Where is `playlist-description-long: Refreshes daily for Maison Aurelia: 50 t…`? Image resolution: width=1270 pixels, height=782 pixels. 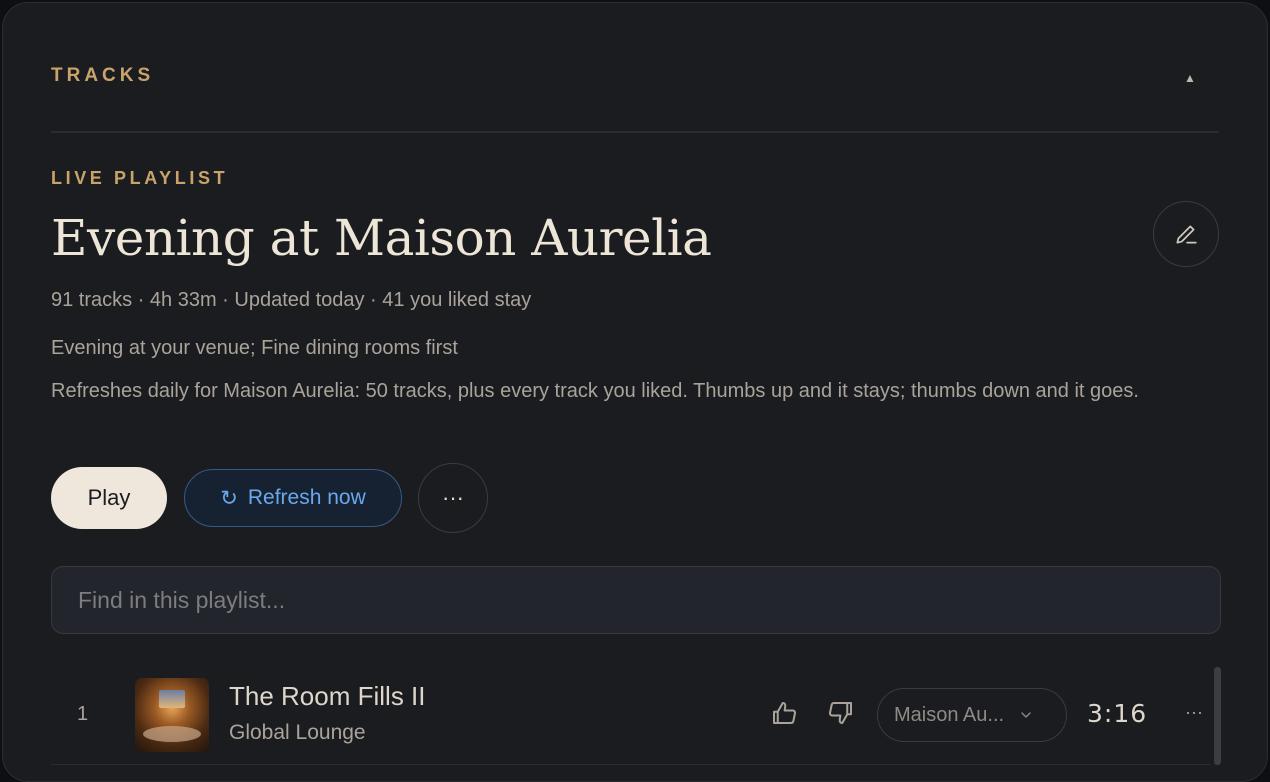 playlist-description-long: Refreshes daily for Maison Aurelia: 50 t… is located at coordinates (595, 391).